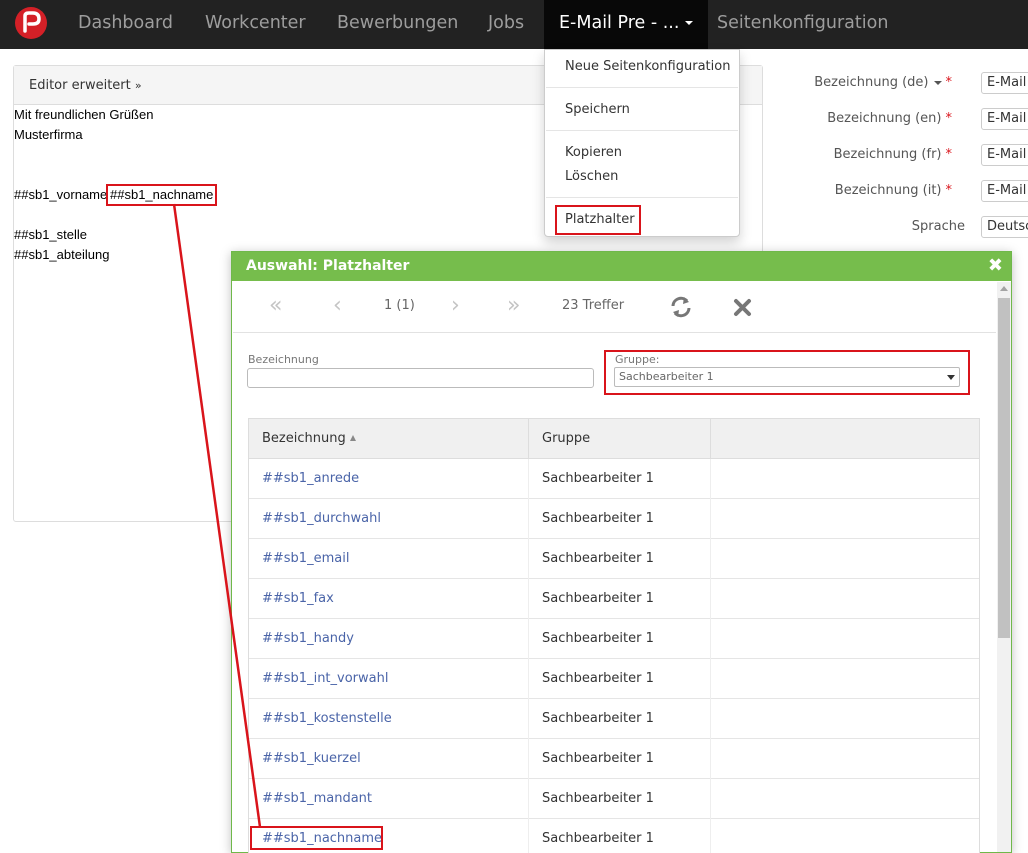  Describe the element at coordinates (614, 799) in the screenshot. I see `table-row: ##sb1_mandant Sachbearbeiter 1` at that location.